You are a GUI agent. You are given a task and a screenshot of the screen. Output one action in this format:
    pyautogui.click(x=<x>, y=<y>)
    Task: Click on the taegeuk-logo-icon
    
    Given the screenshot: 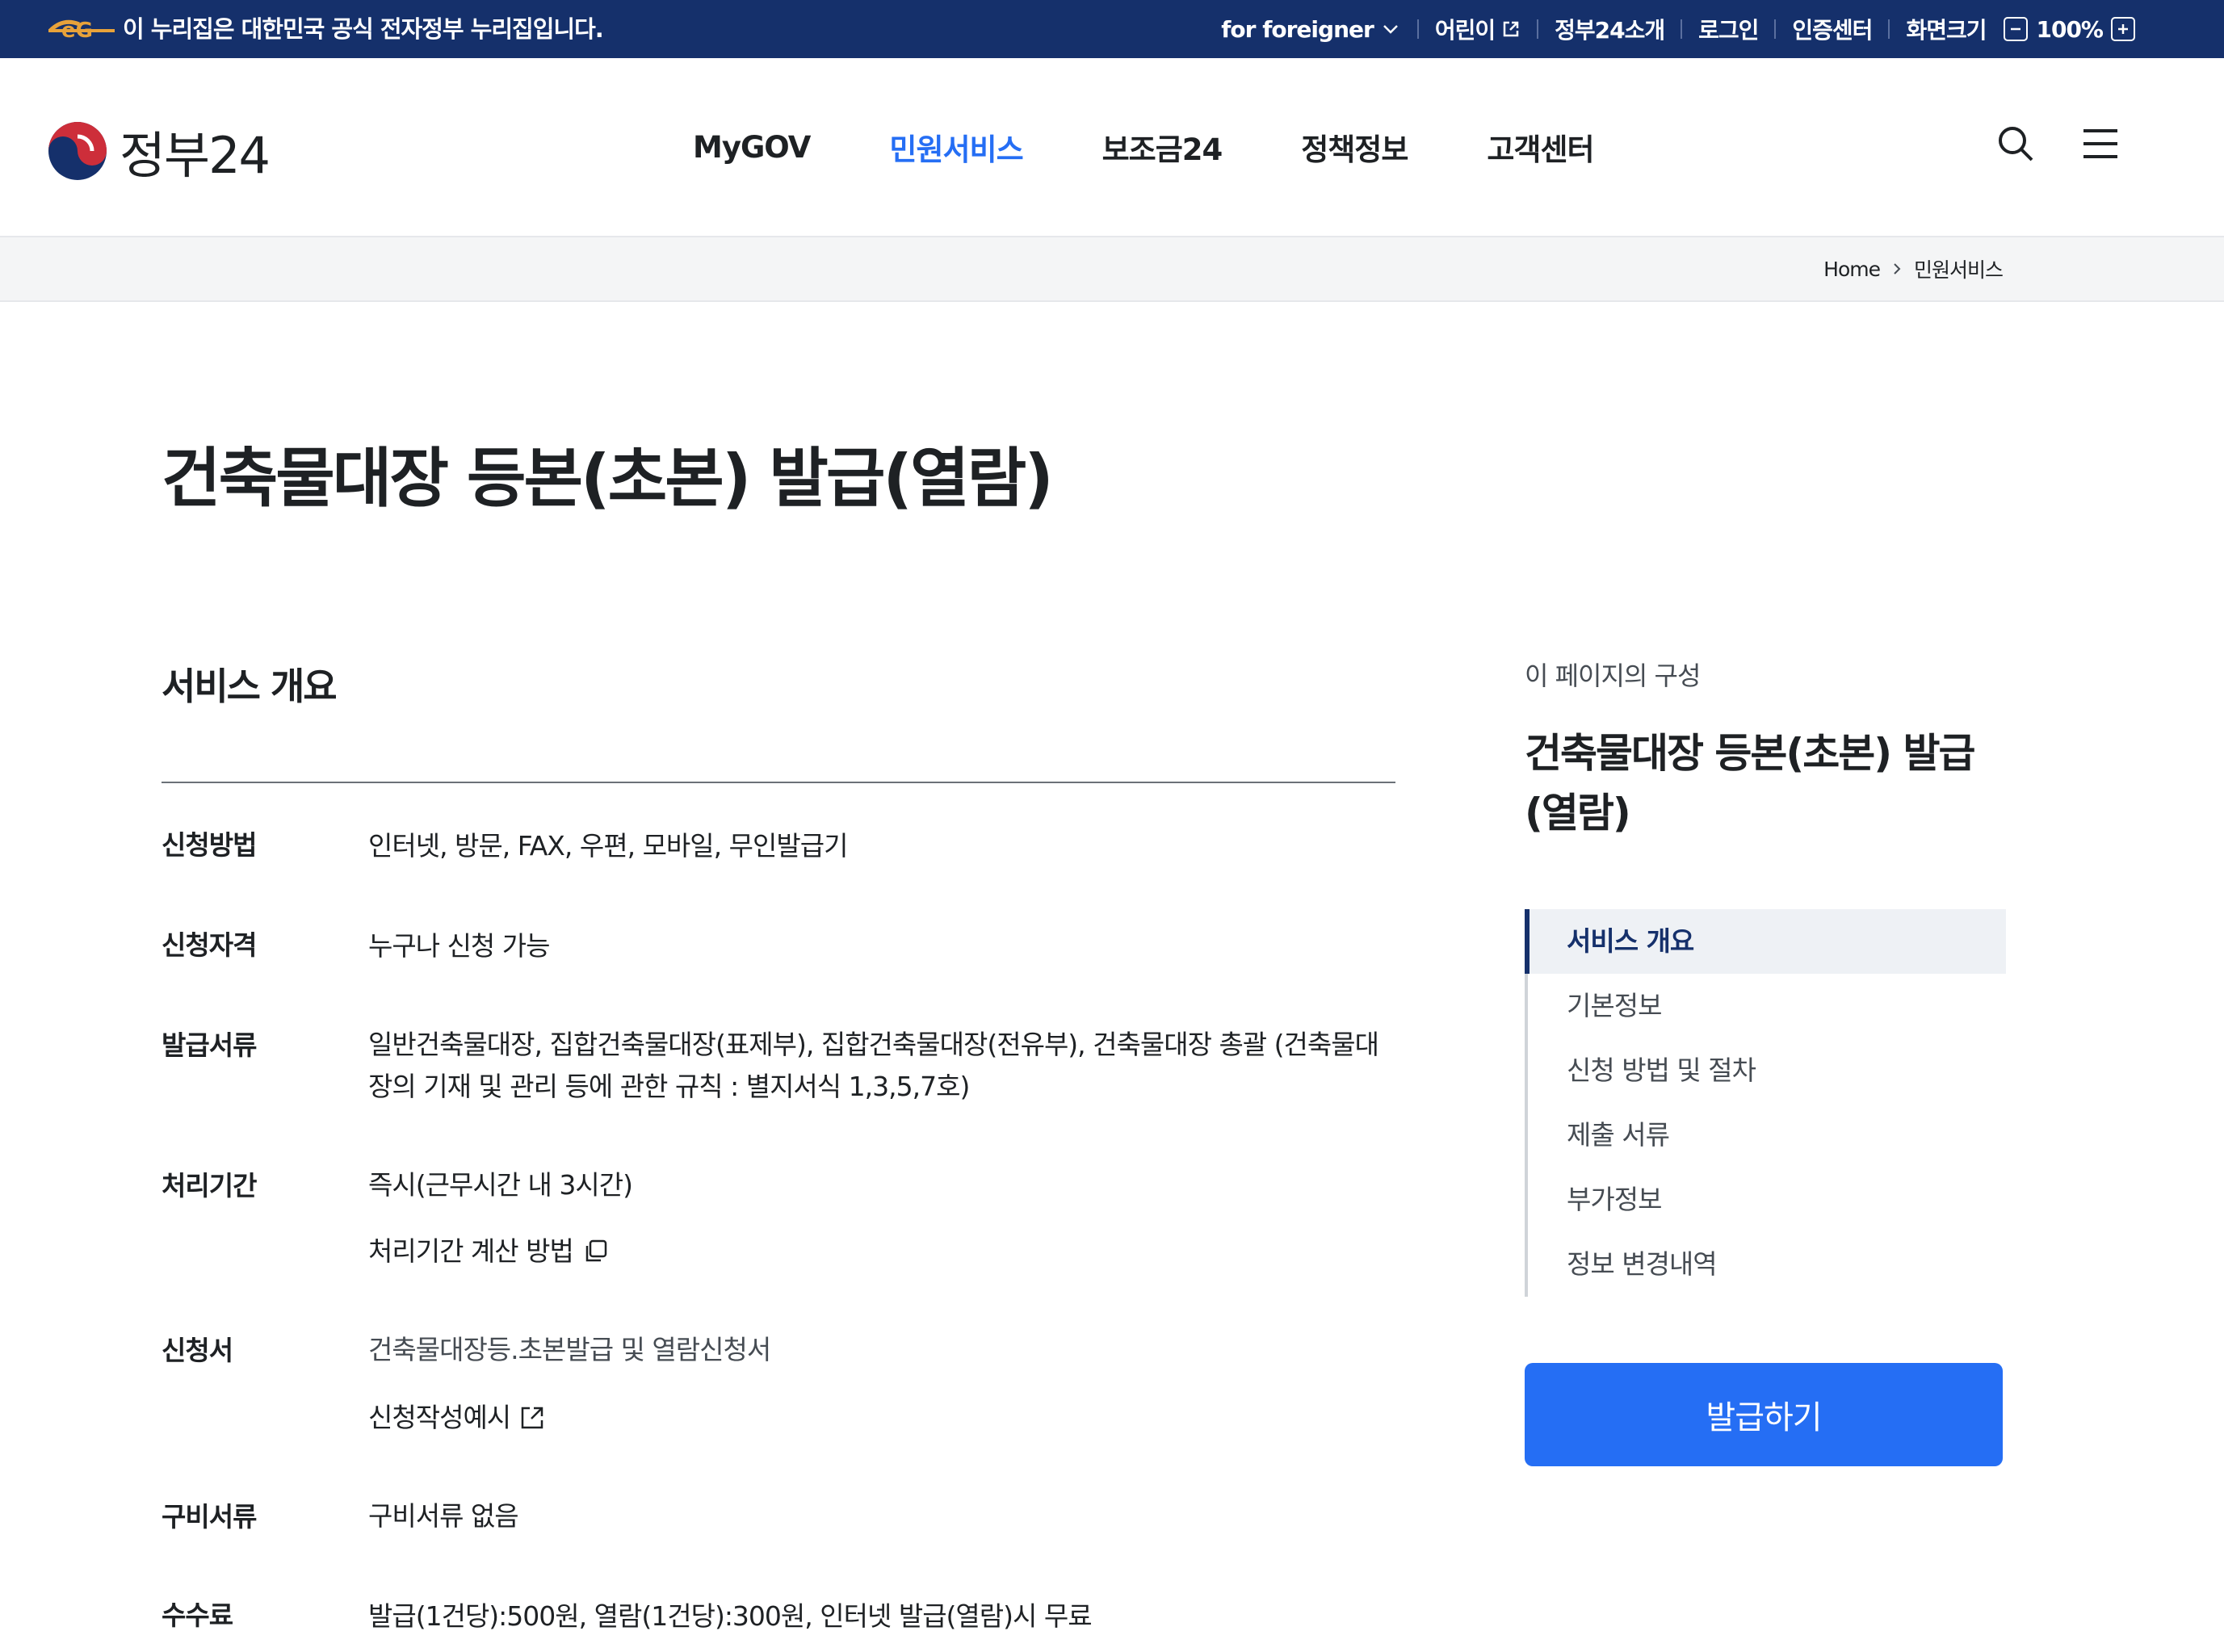 What is the action you would take?
    pyautogui.click(x=77, y=151)
    